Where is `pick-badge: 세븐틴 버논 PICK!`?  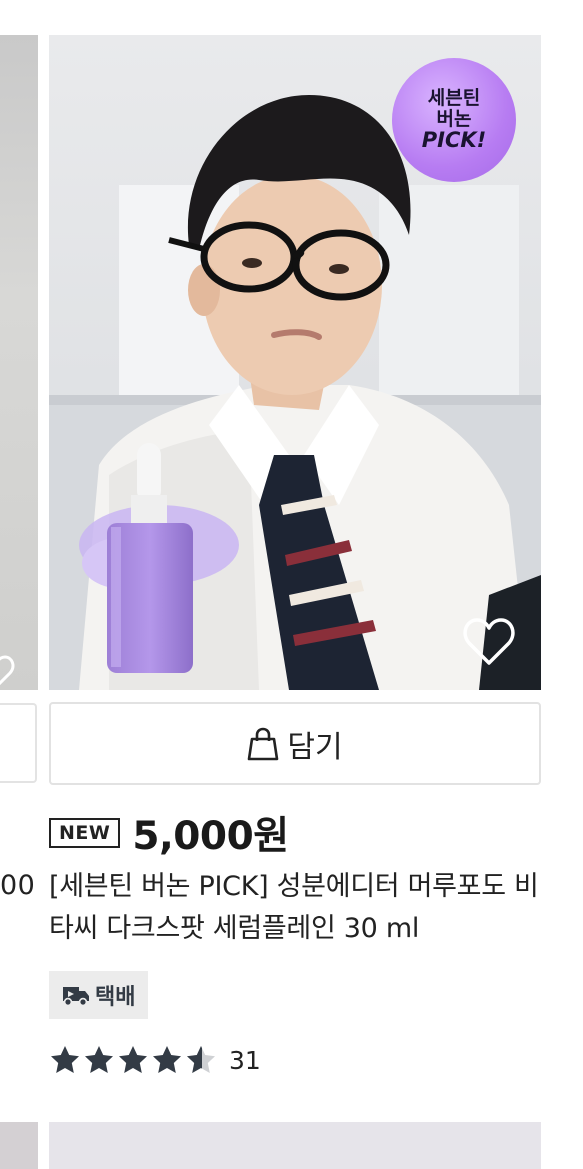
pick-badge: 세븐틴 버논 PICK! is located at coordinates (454, 120).